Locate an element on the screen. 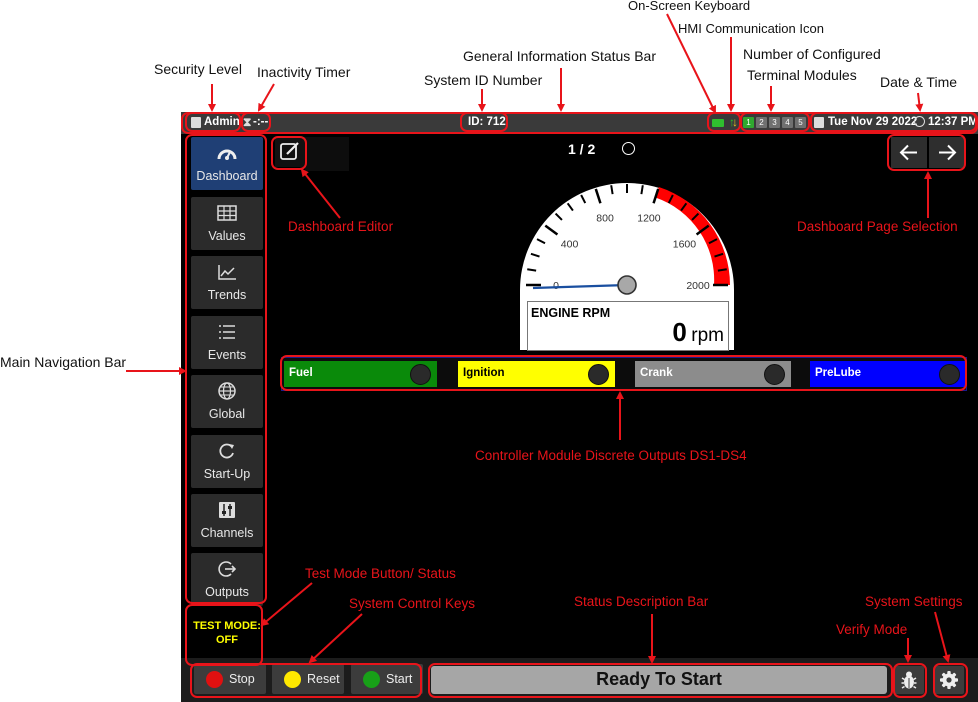 The width and height of the screenshot is (978, 702). label-system-id-number: System ID Number is located at coordinates (483, 80).